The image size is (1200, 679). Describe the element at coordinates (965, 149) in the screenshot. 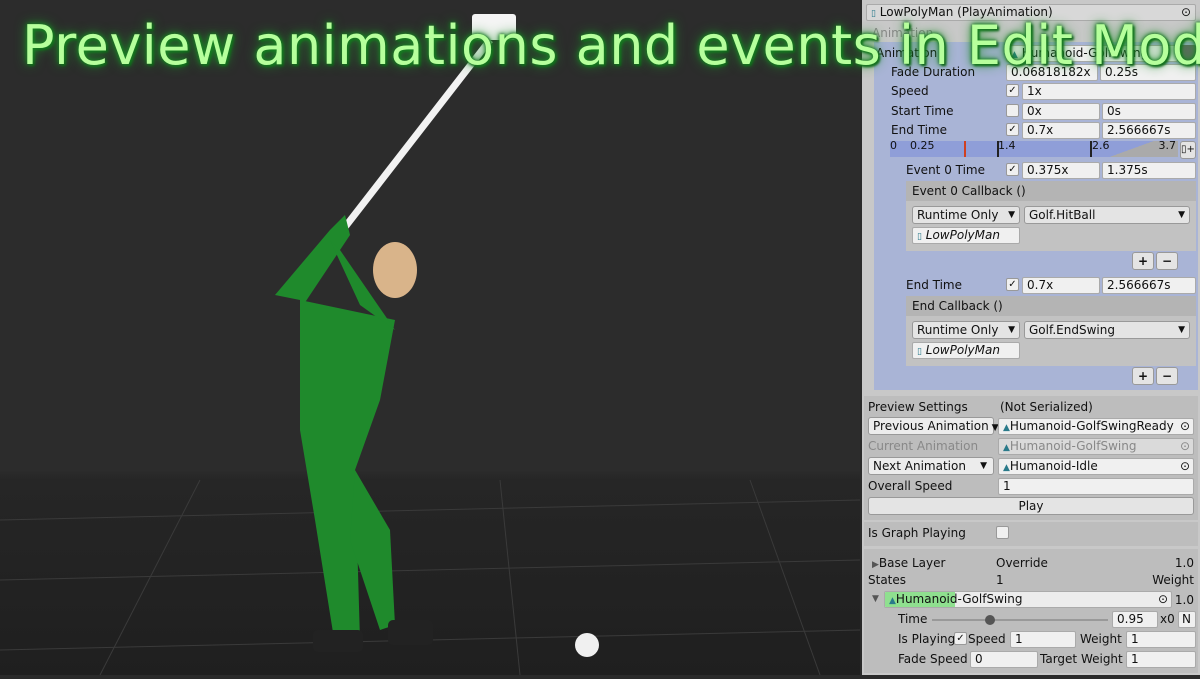

I see `playhead-marker` at that location.